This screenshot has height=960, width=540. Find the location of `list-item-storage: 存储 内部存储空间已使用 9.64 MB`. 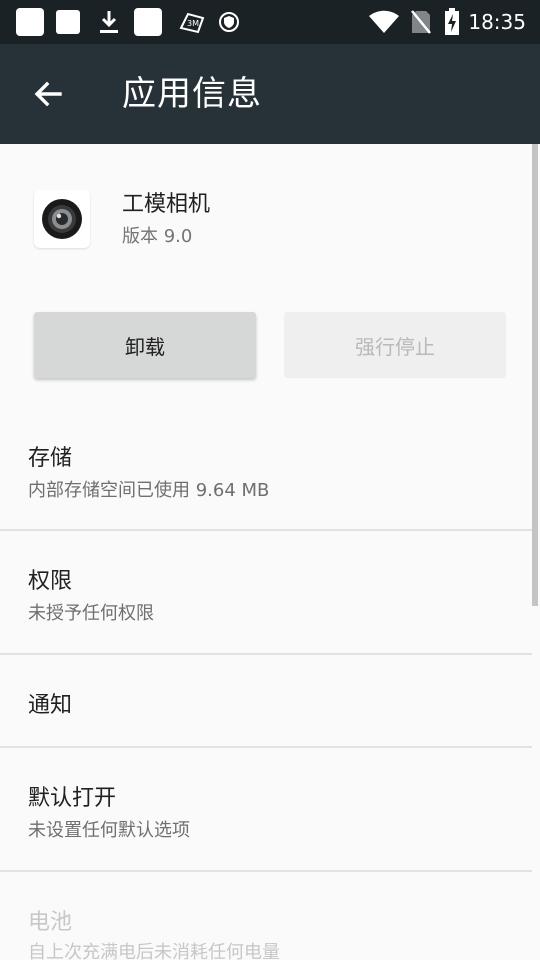

list-item-storage: 存储 内部存储空间已使用 9.64 MB is located at coordinates (265, 475).